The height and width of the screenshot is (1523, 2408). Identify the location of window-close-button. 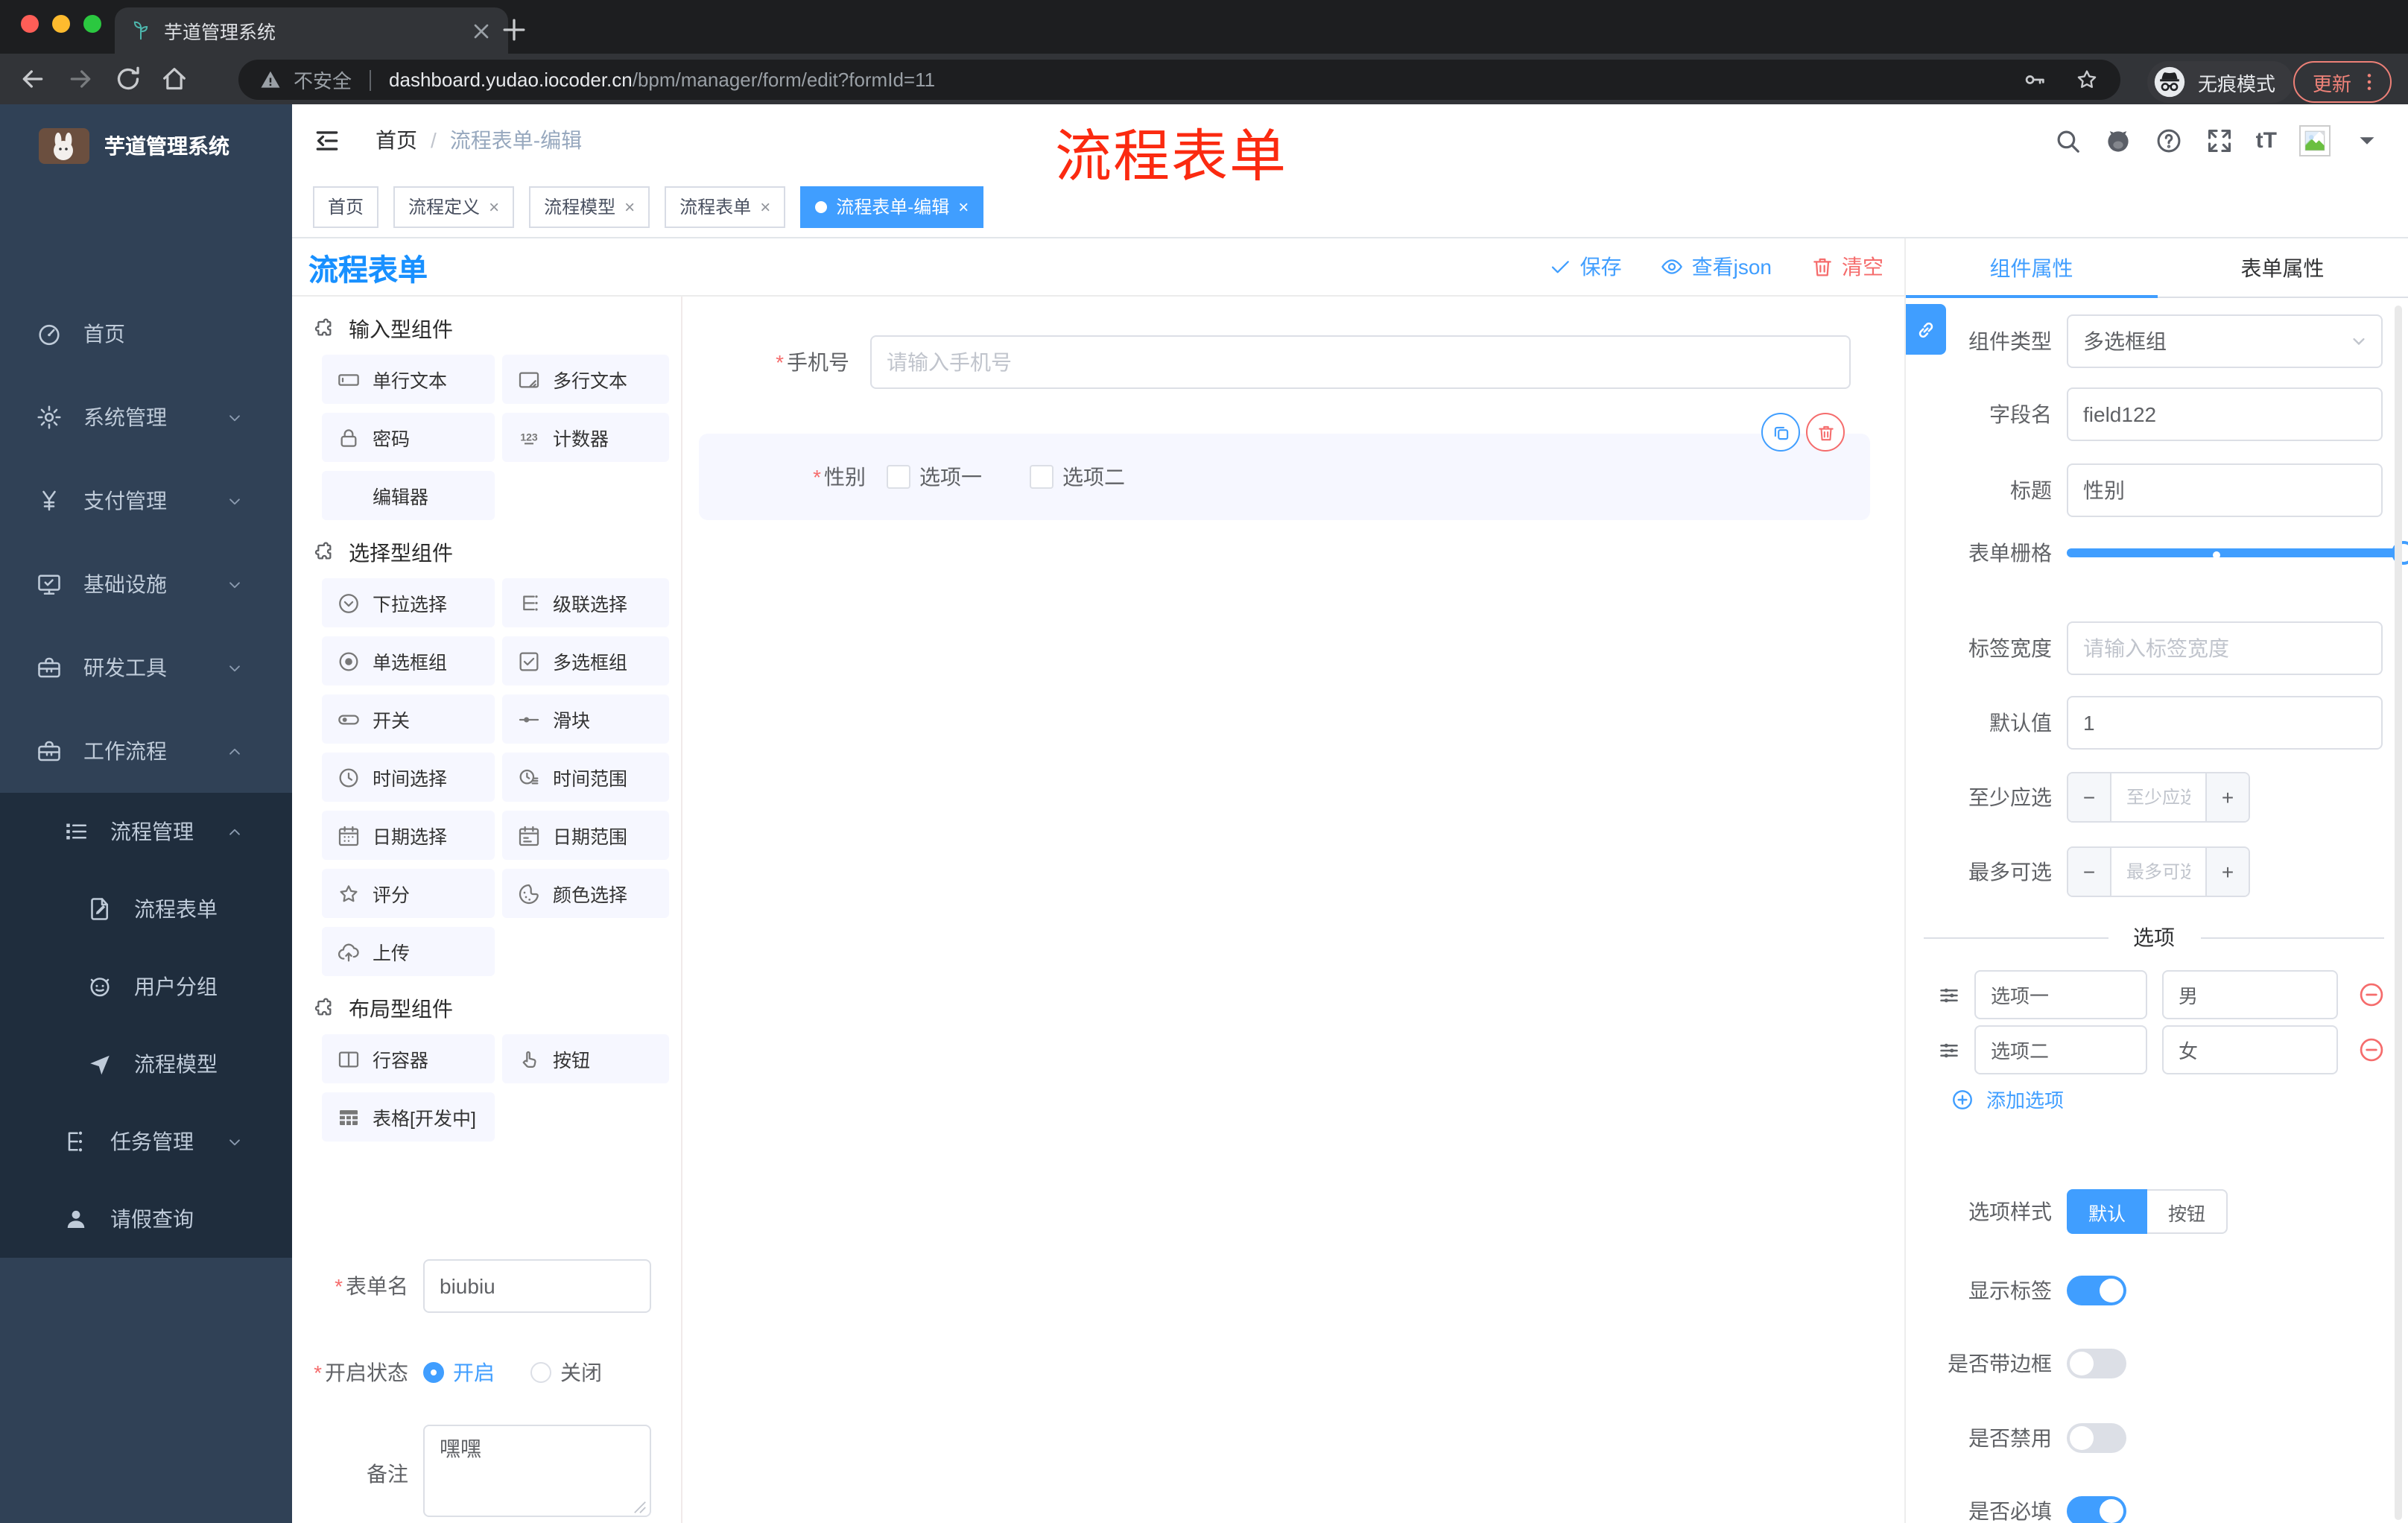
(30, 24).